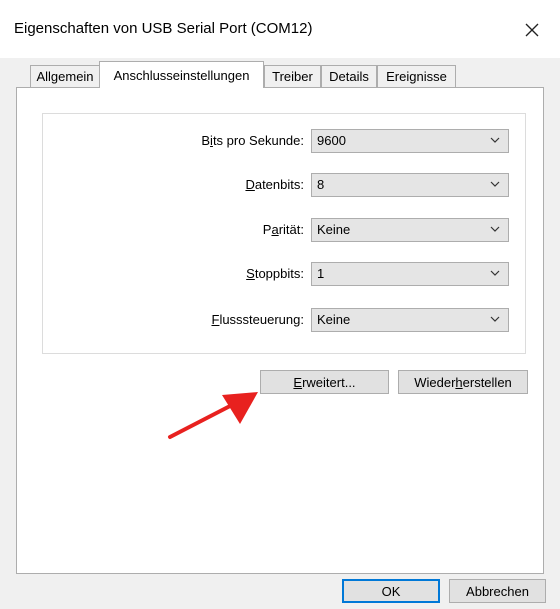 The width and height of the screenshot is (560, 609). I want to click on button-label-mnemonic: h, so click(459, 382).